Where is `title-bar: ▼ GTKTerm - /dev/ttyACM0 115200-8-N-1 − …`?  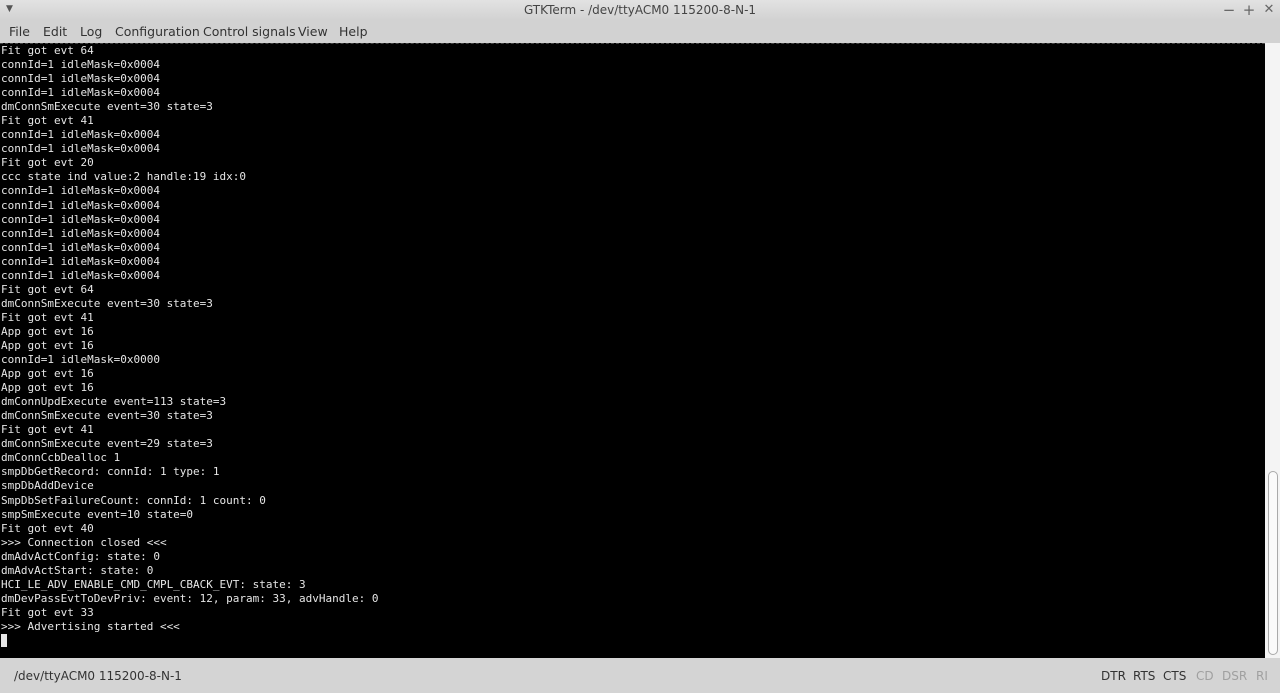 title-bar: ▼ GTKTerm - /dev/ttyACM0 115200-8-N-1 − … is located at coordinates (640, 10).